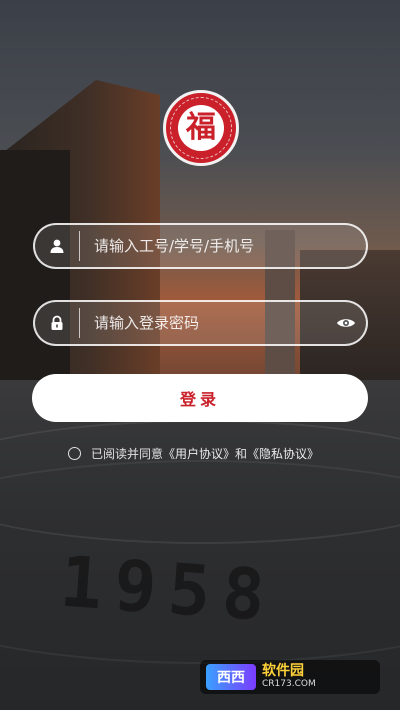 This screenshot has height=710, width=400. I want to click on watermark-logo: 西西, so click(231, 677).